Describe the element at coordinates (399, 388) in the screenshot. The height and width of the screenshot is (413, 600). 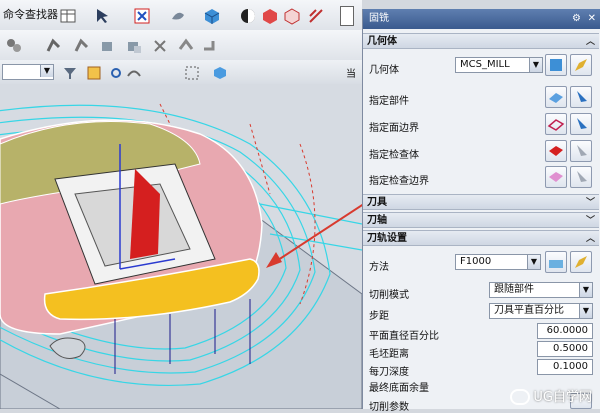
I see `floor-stock-label: 最终底面余量` at that location.